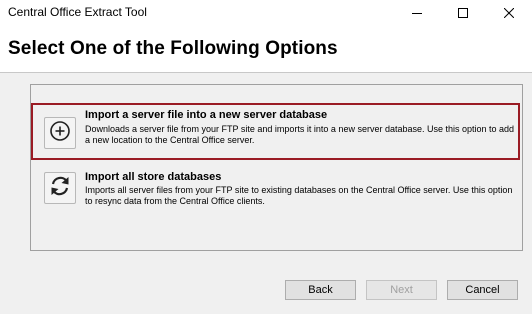 The height and width of the screenshot is (314, 532). What do you see at coordinates (401, 290) in the screenshot?
I see `next-button: Next` at bounding box center [401, 290].